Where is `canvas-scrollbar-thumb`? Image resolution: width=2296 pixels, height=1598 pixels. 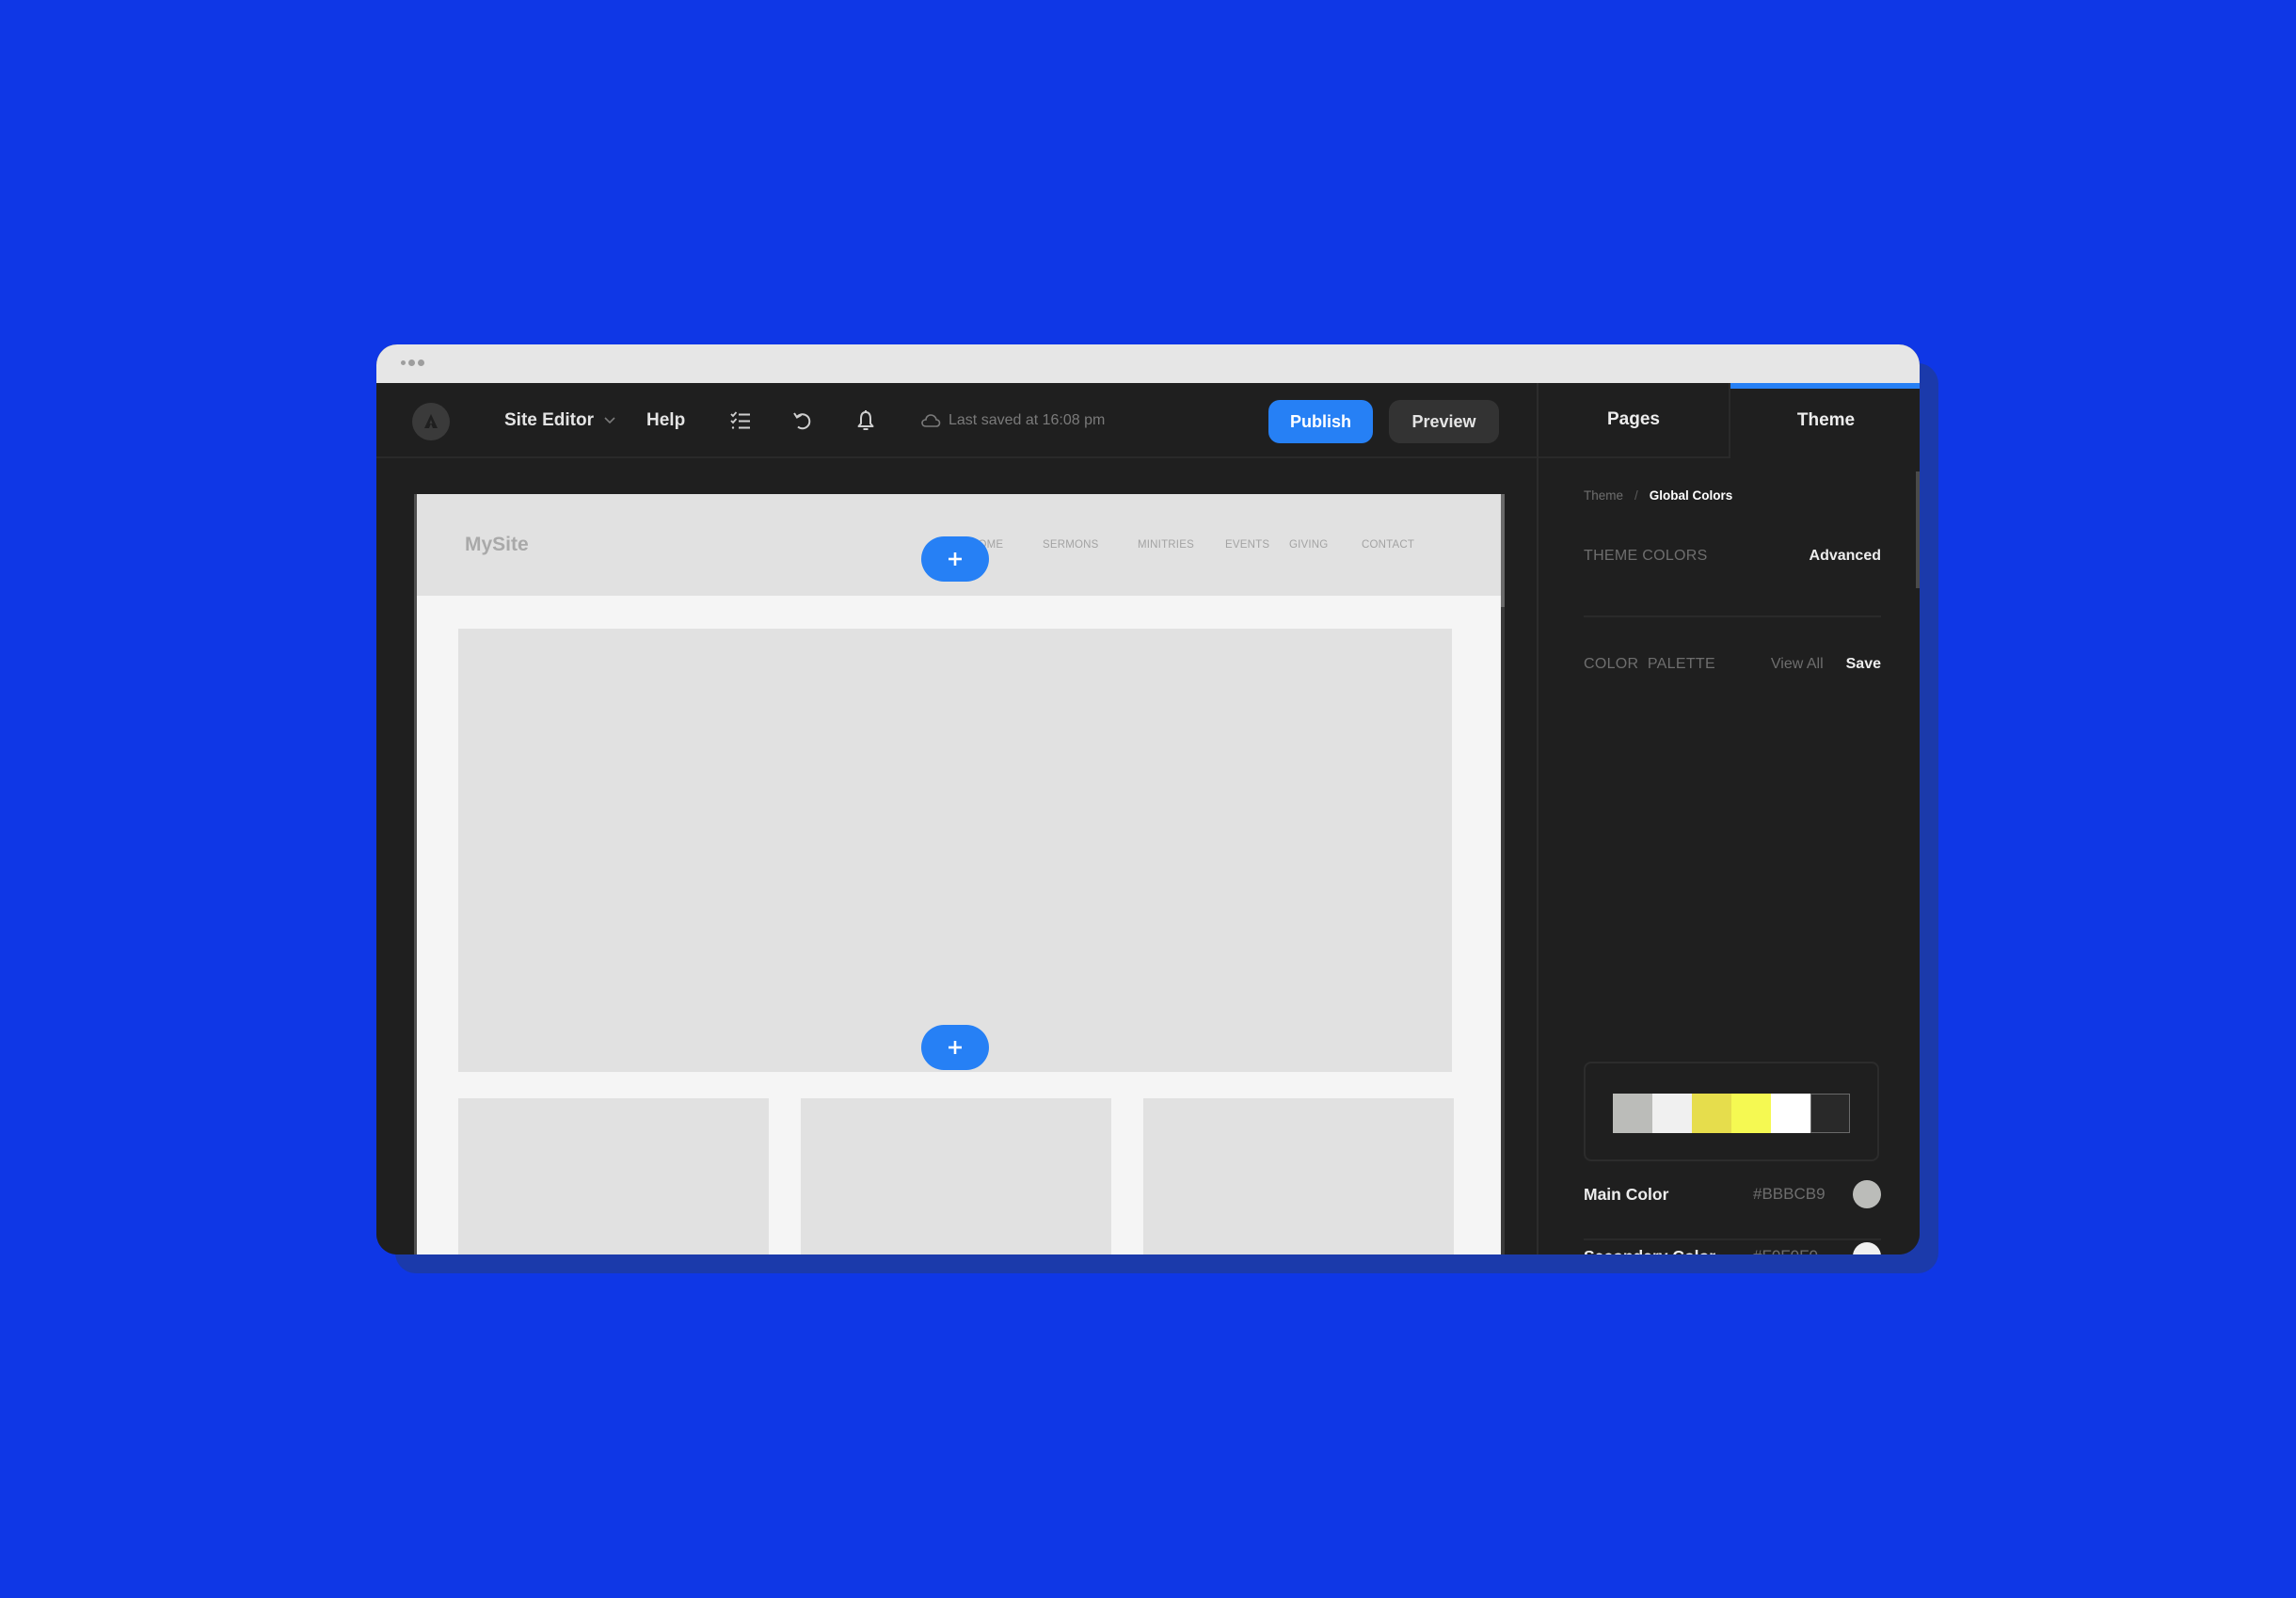
canvas-scrollbar-thumb is located at coordinates (1503, 550).